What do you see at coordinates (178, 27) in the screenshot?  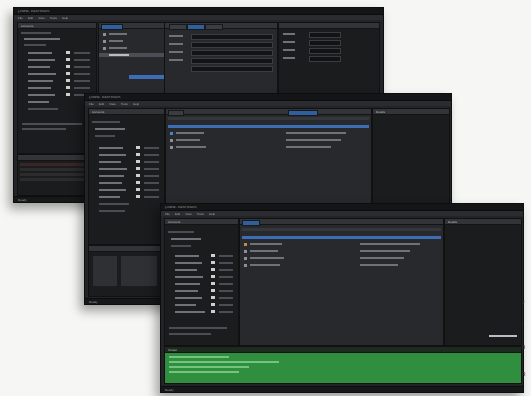 I see `tab-general` at bounding box center [178, 27].